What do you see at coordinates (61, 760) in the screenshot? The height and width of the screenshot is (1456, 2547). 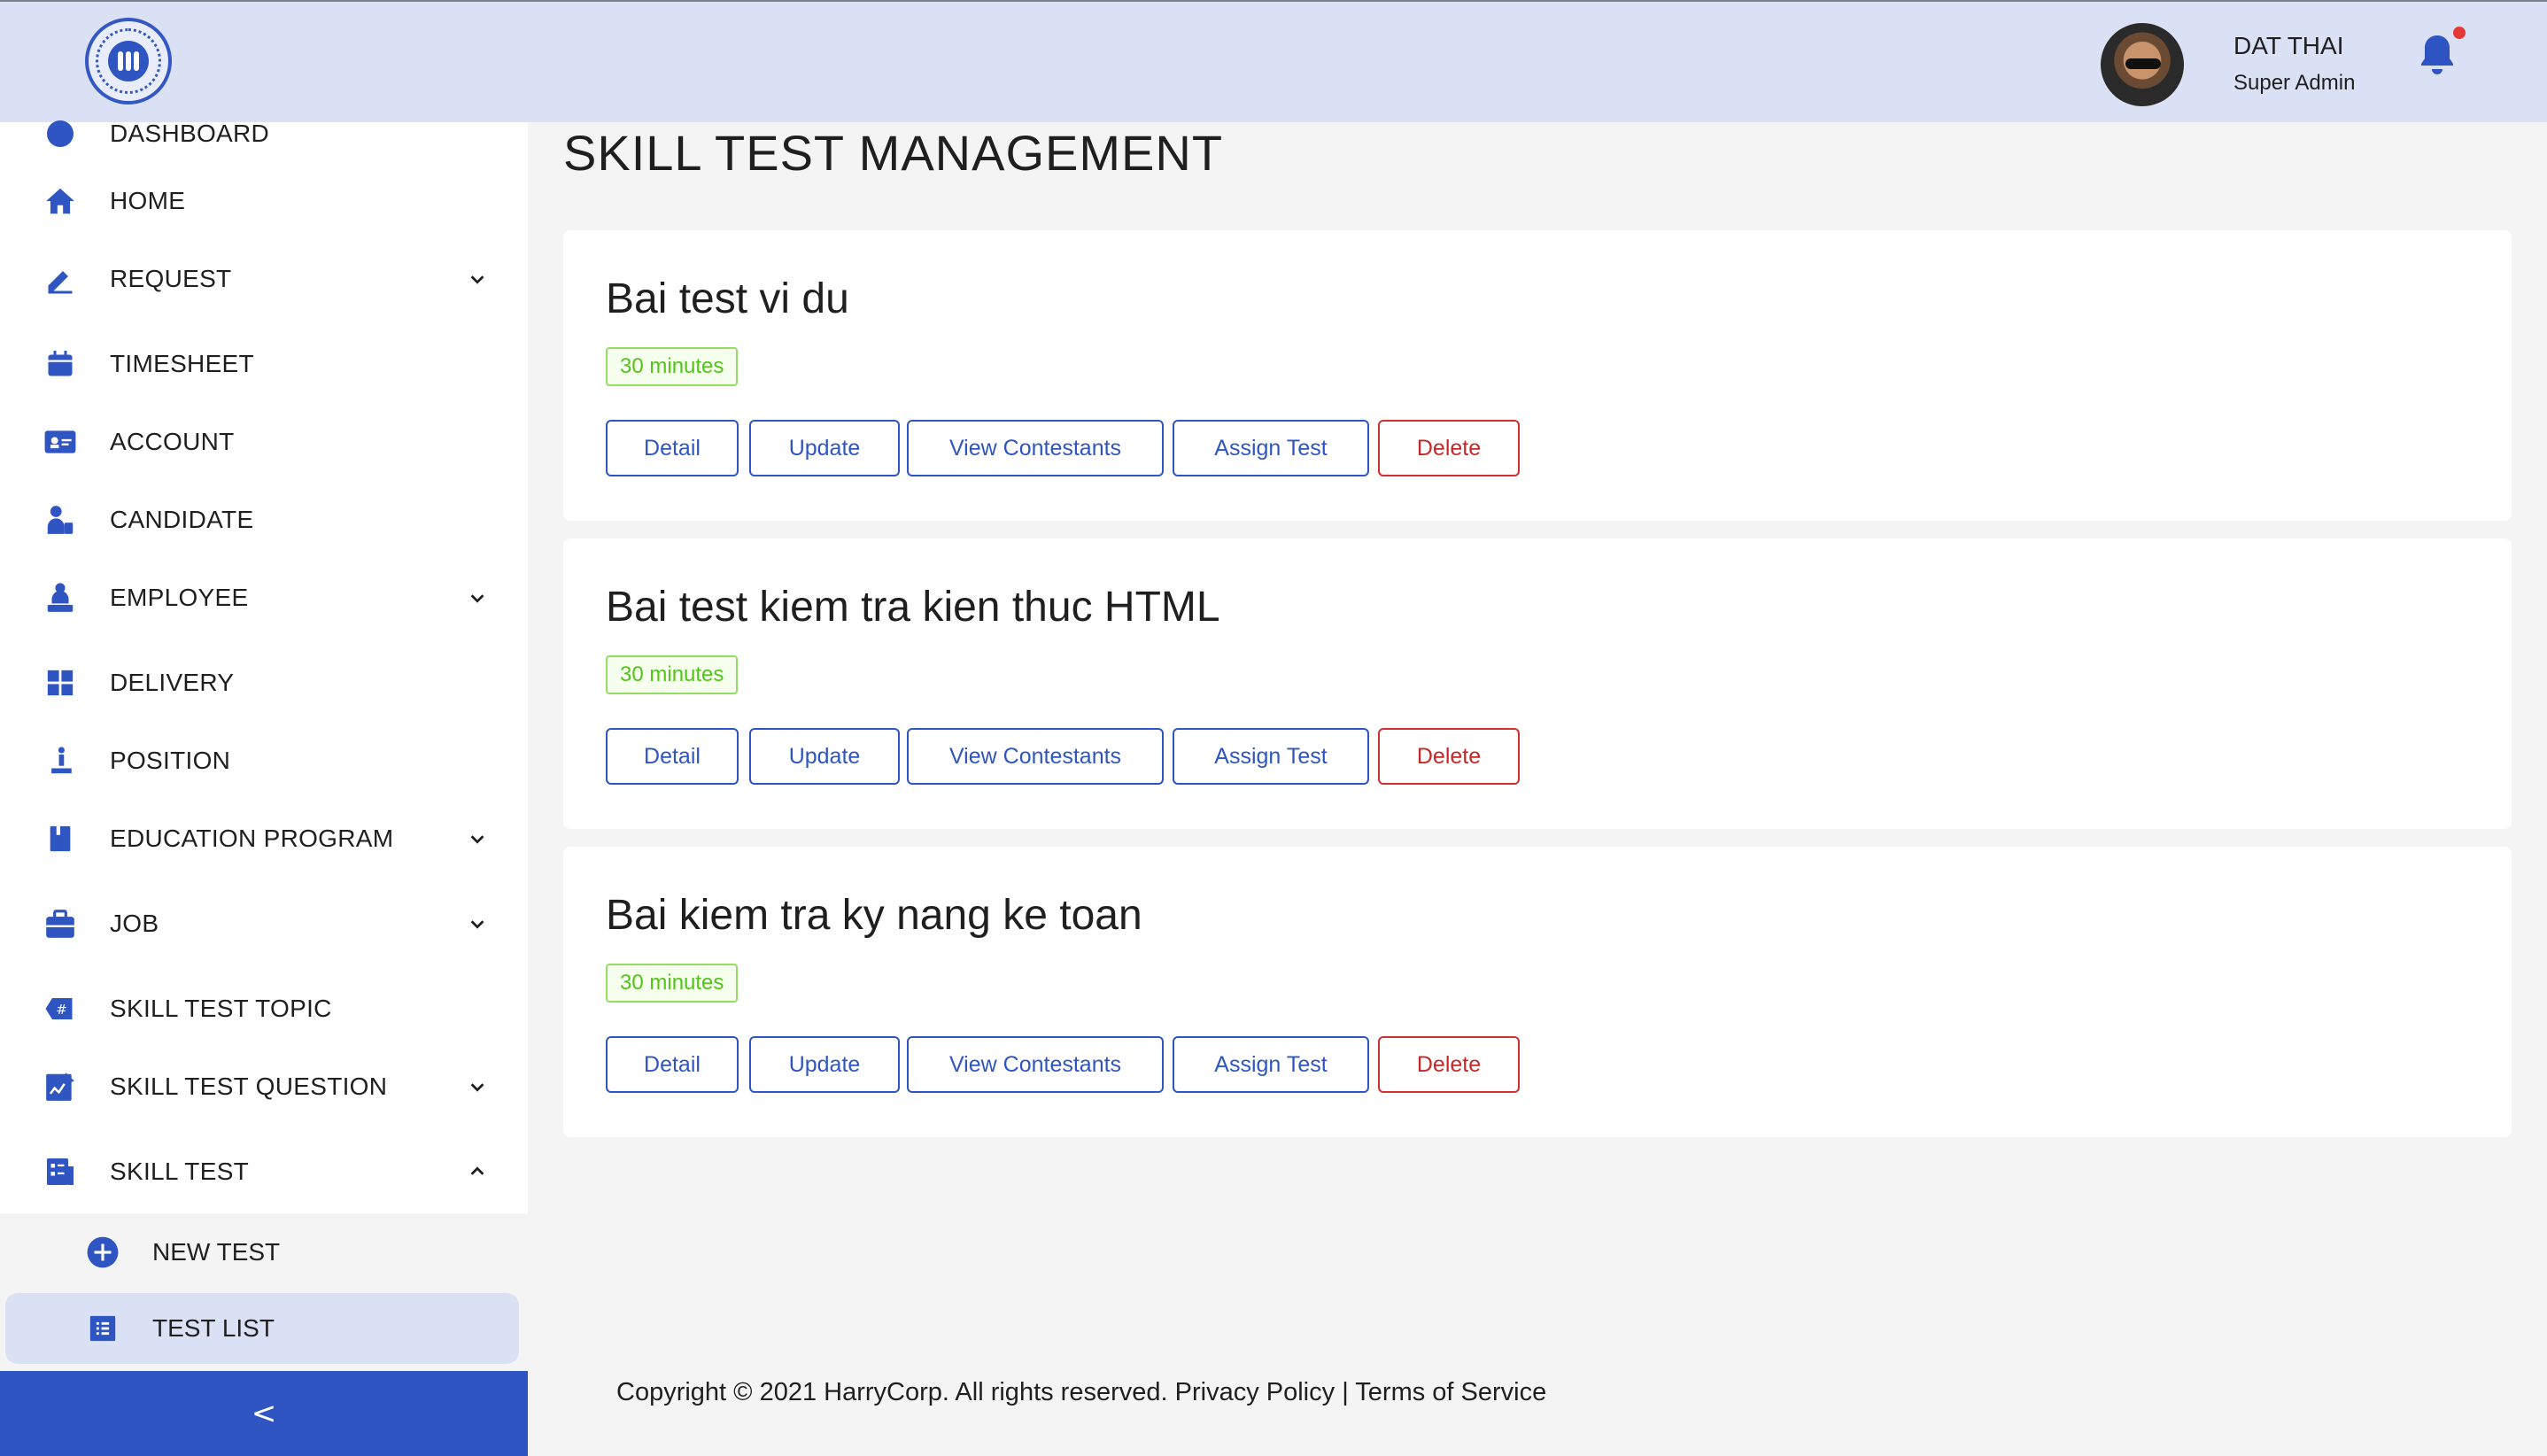 I see `position-icon` at bounding box center [61, 760].